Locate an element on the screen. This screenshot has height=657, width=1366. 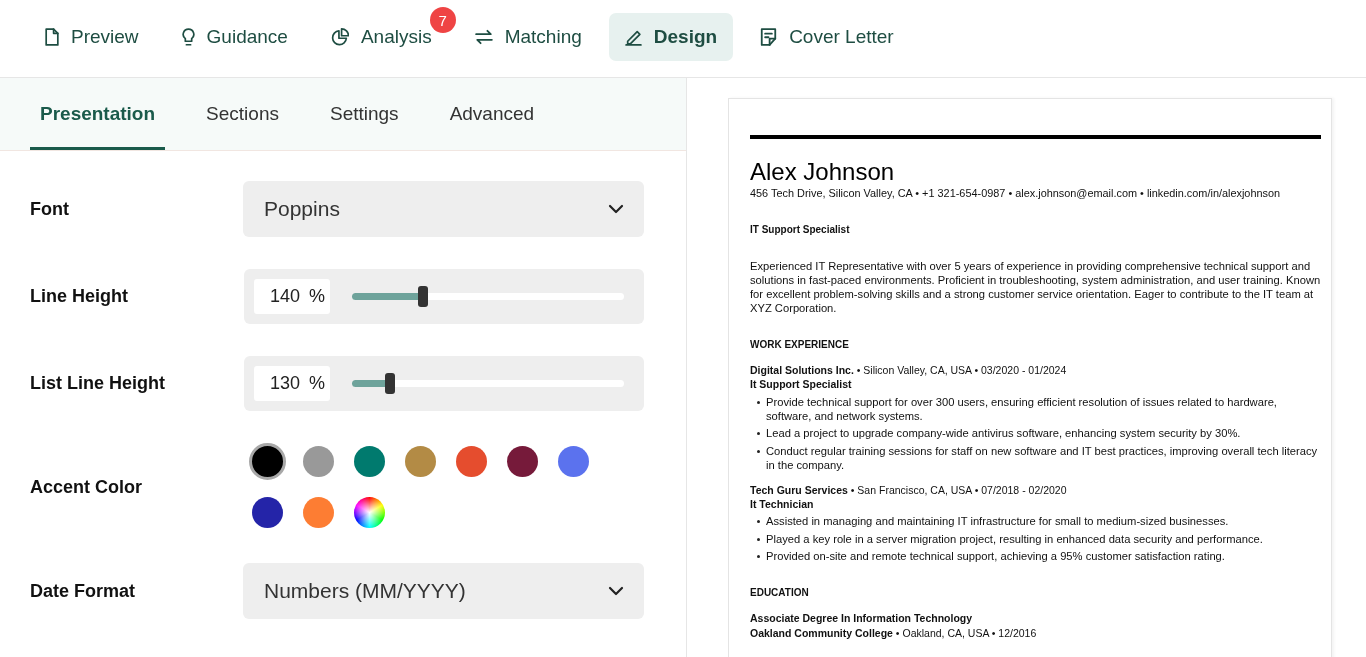
lightbulb-icon is located at coordinates (188, 37).